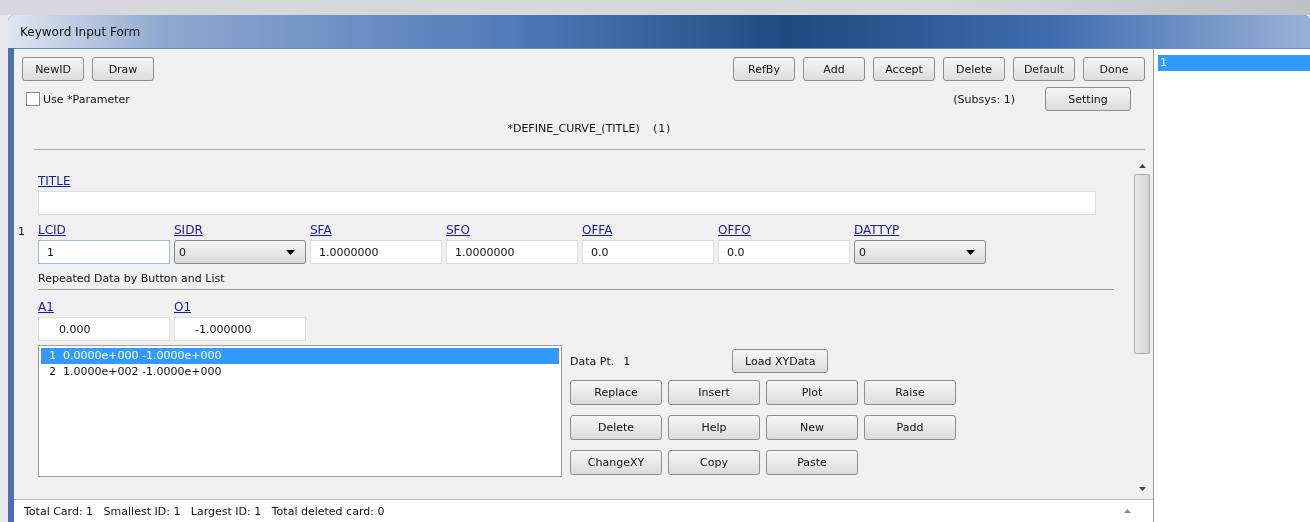 The image size is (1310, 522). What do you see at coordinates (974, 69) in the screenshot?
I see `toolbar-button: Delete` at bounding box center [974, 69].